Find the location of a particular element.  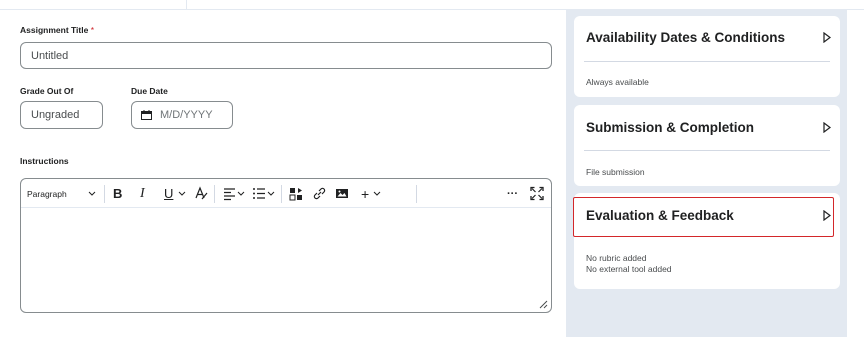

paragraph-format-label: Paragraph is located at coordinates (47, 193).